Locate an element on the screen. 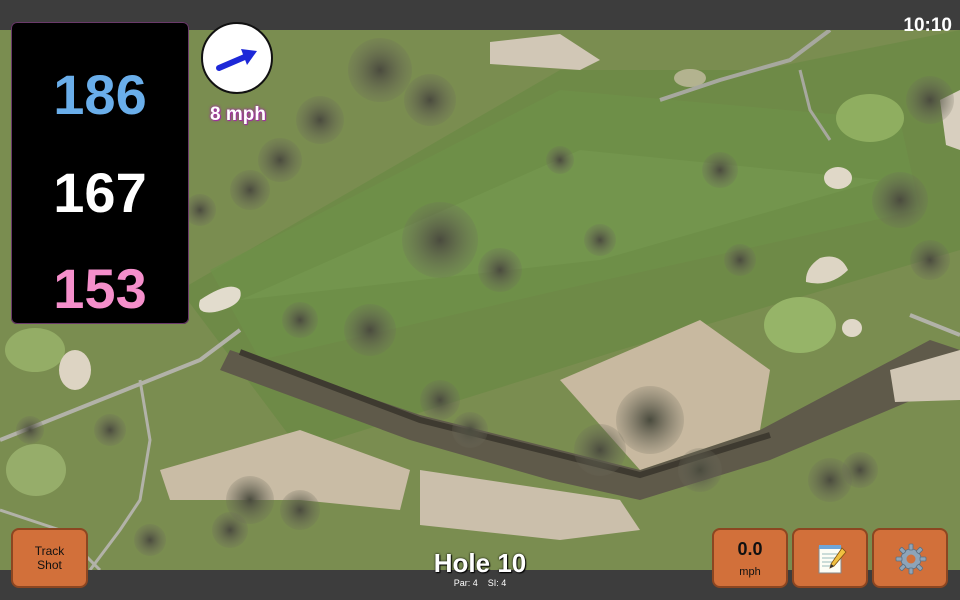 This screenshot has width=960, height=600. stroke-index-label: SI: 4 is located at coordinates (497, 583).